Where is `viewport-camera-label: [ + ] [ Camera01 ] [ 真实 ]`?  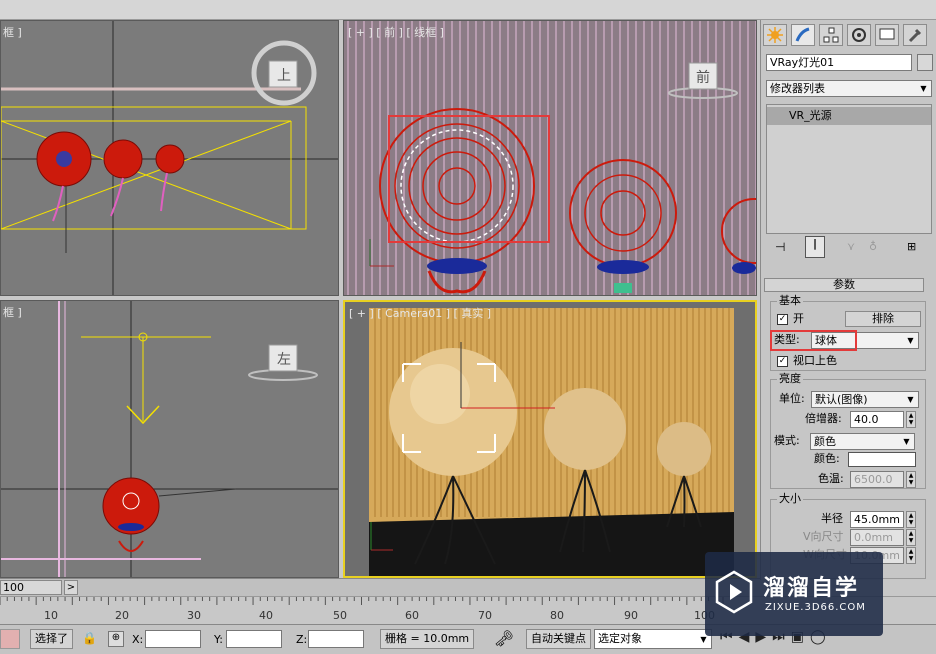 viewport-camera-label: [ + ] [ Camera01 ] [ 真实 ] is located at coordinates (420, 313).